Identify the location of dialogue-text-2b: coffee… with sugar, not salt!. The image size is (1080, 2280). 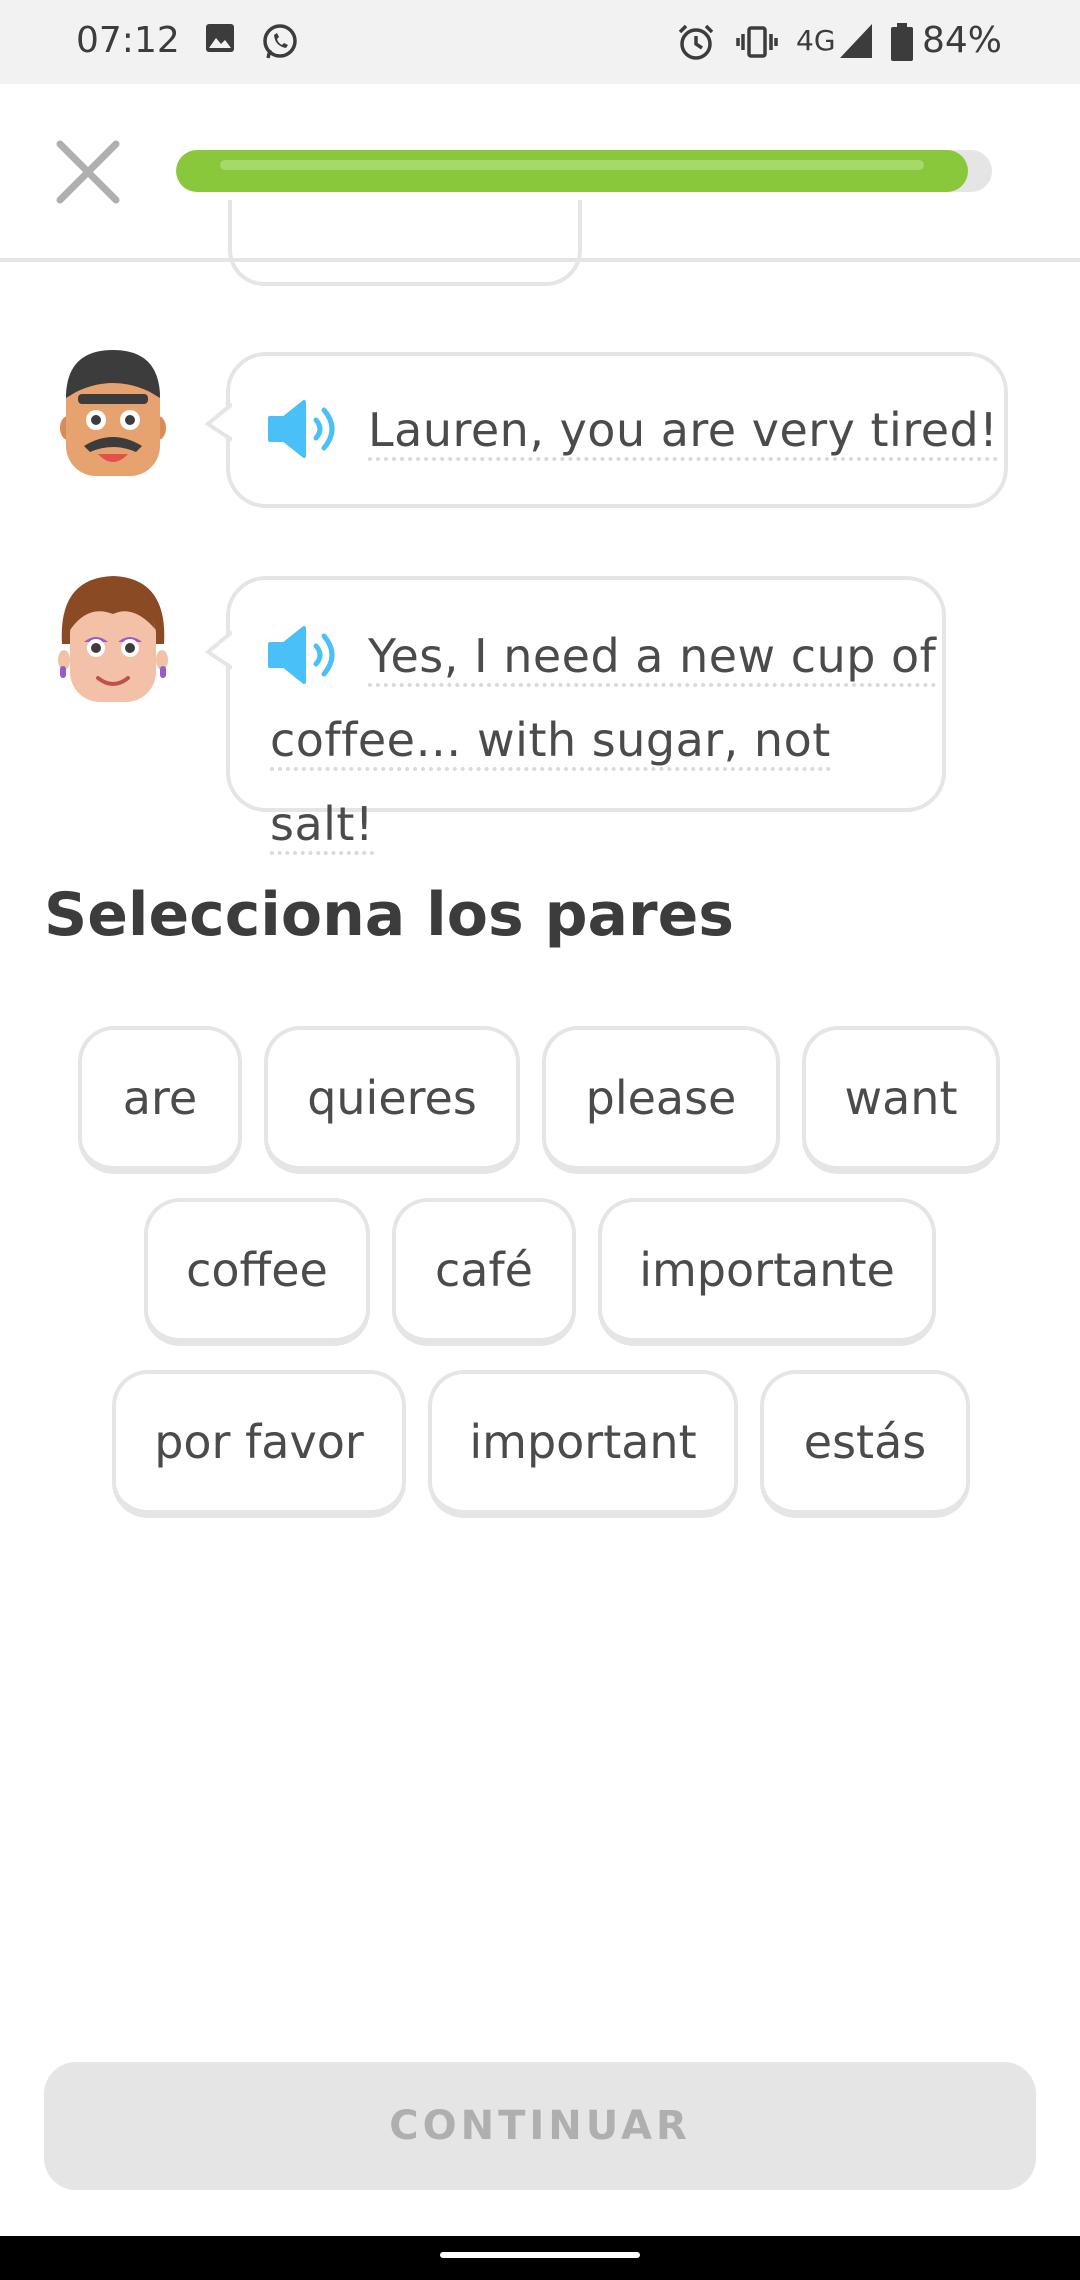
(606, 782).